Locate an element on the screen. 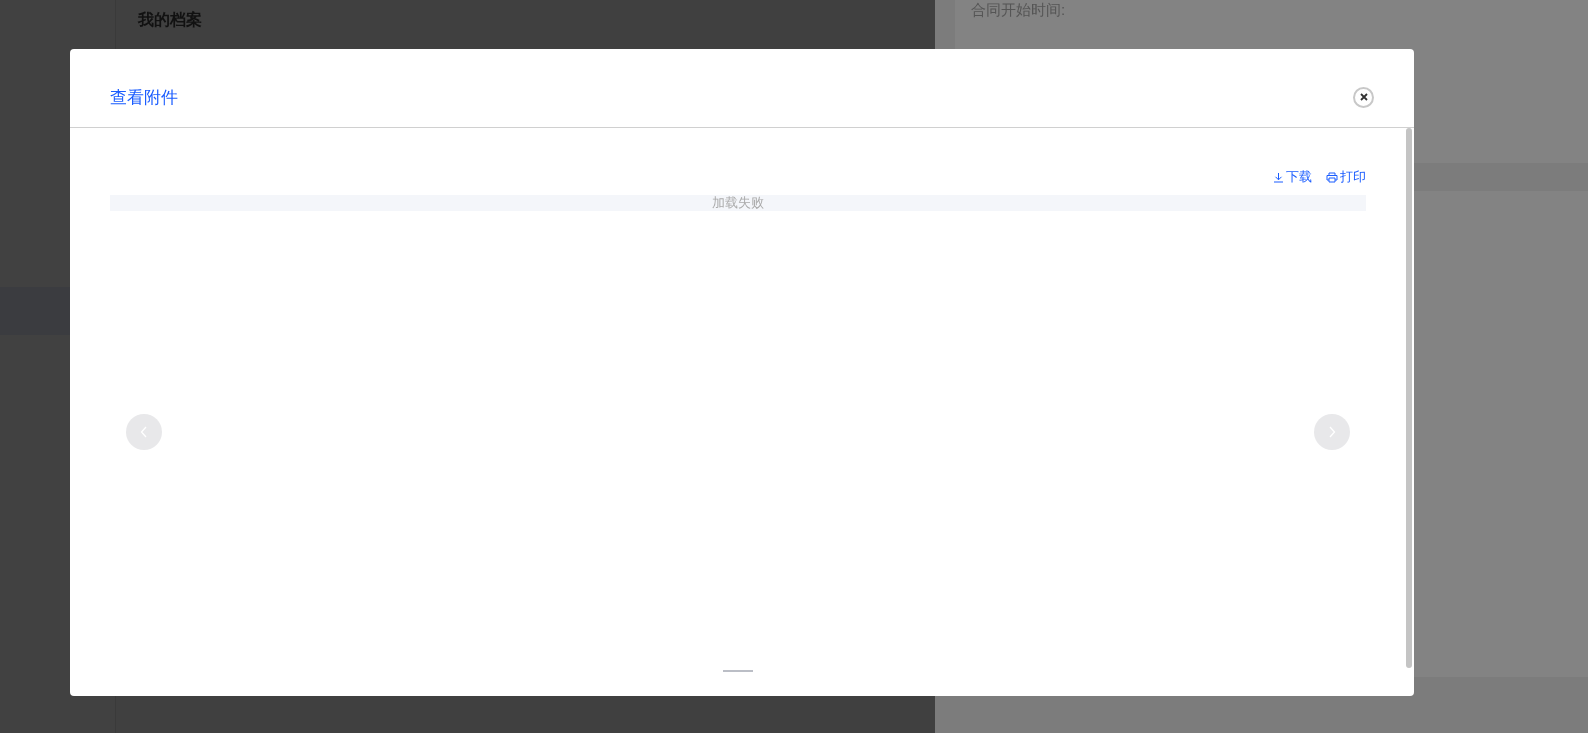 The height and width of the screenshot is (733, 1588). page-indicator is located at coordinates (738, 671).